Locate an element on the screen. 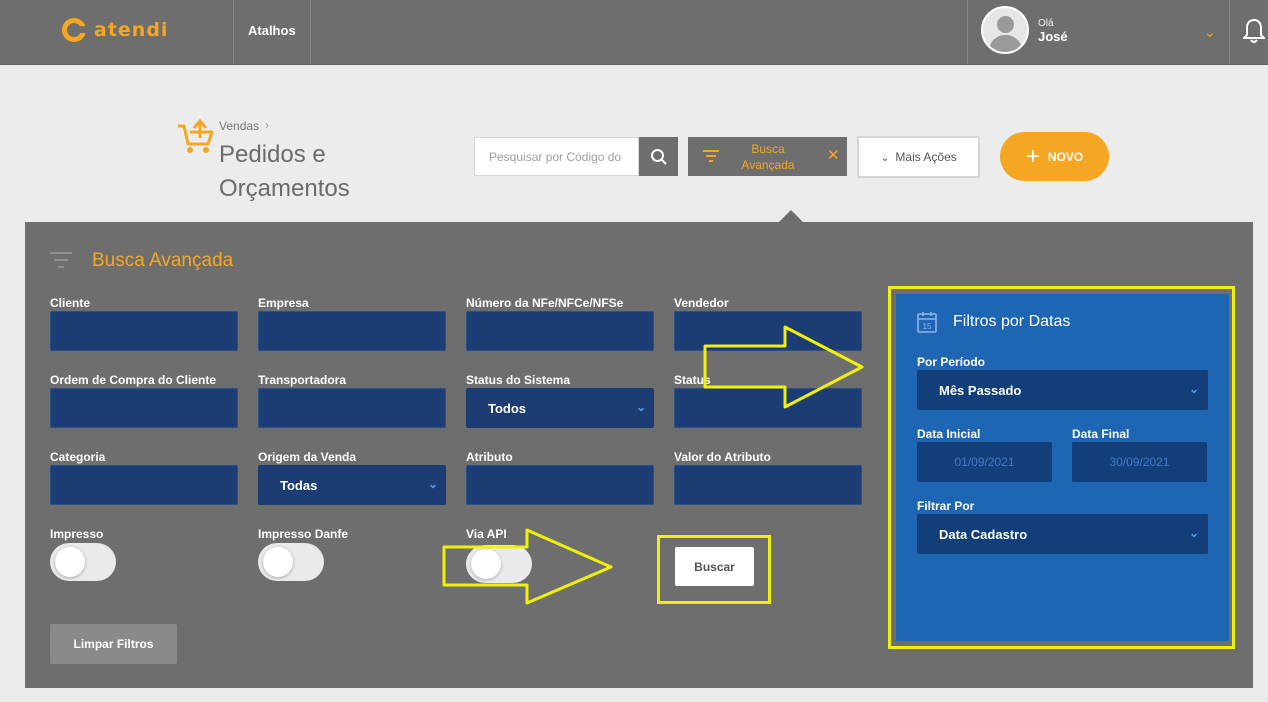  panel-pointer is located at coordinates (791, 216).